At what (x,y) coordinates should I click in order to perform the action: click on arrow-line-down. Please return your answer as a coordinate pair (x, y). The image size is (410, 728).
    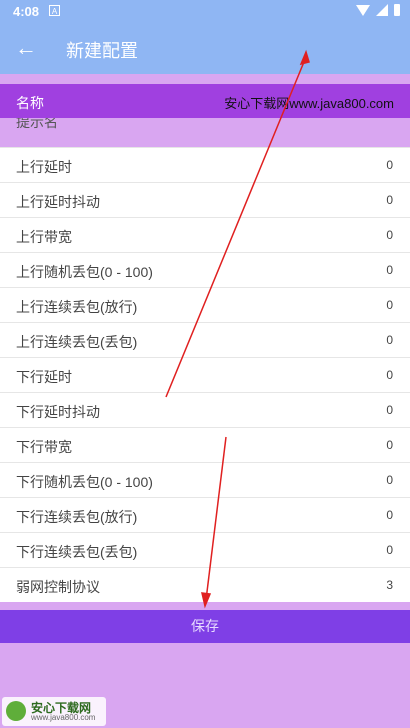
    Looking at the image, I should click on (216, 518).